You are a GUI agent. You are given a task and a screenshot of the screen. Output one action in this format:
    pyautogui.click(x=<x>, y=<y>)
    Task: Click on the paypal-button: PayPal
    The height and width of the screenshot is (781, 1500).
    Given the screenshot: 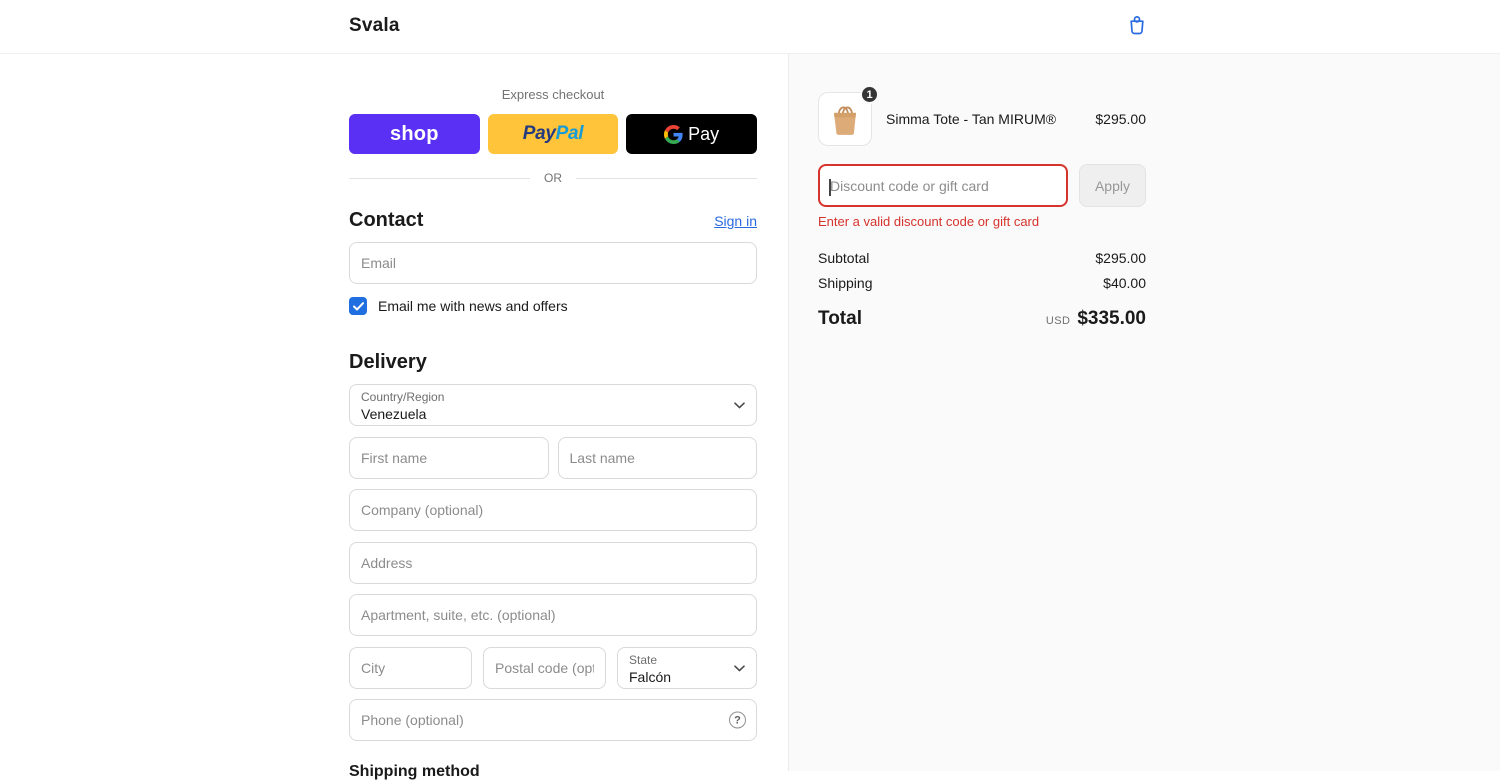 What is the action you would take?
    pyautogui.click(x=553, y=134)
    